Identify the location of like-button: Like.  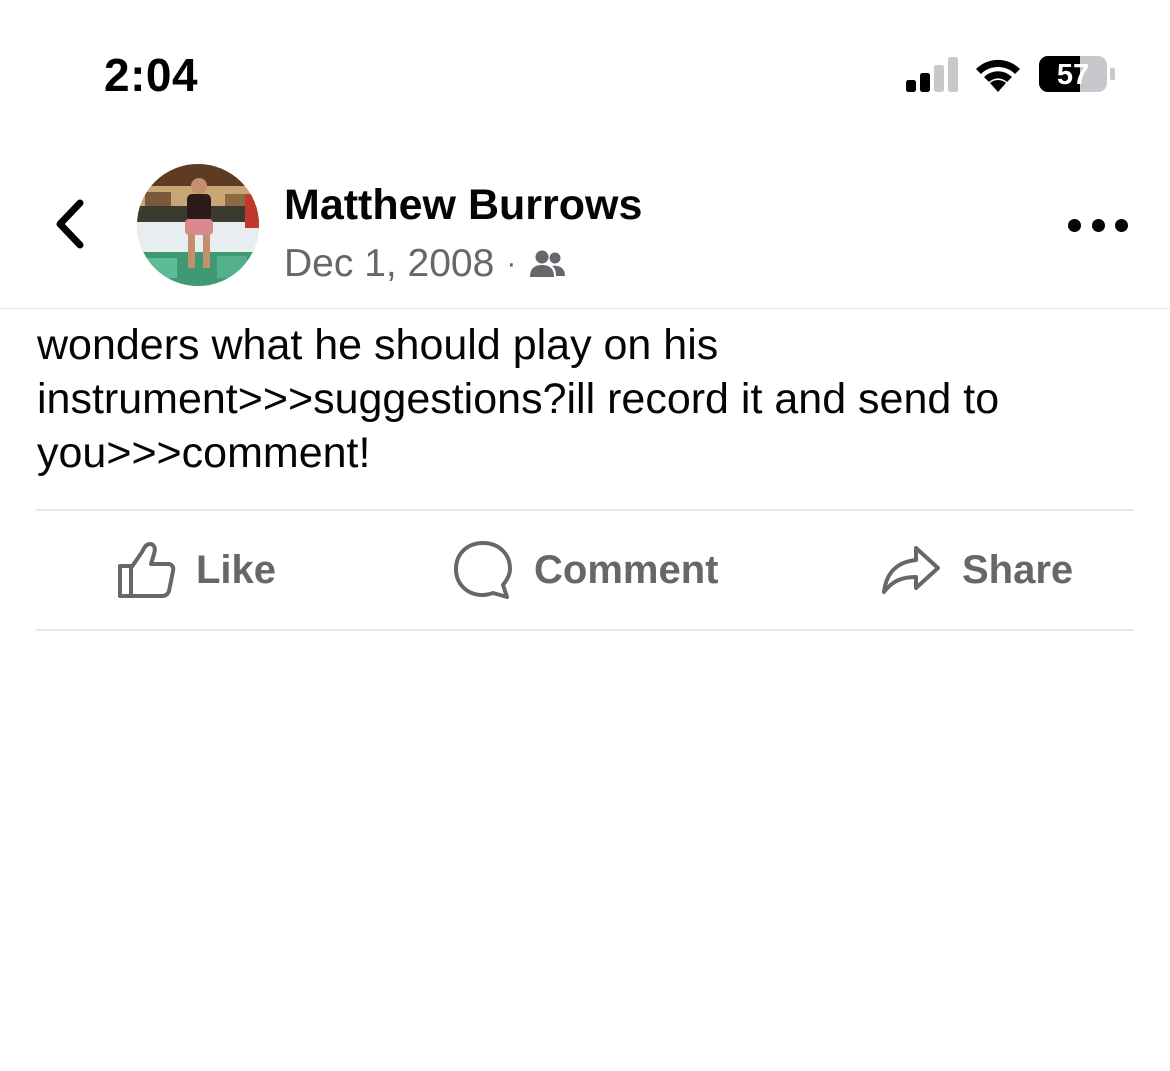
(196, 570).